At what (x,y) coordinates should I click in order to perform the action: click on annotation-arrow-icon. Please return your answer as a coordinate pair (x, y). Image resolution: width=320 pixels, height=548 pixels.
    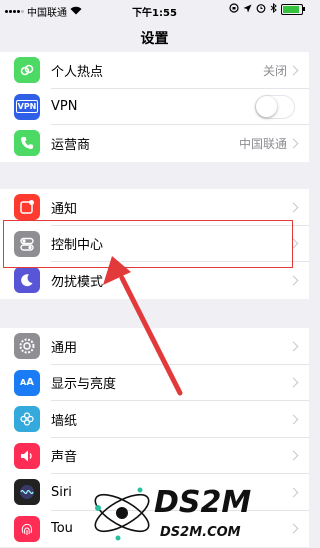
    Looking at the image, I should click on (143, 326).